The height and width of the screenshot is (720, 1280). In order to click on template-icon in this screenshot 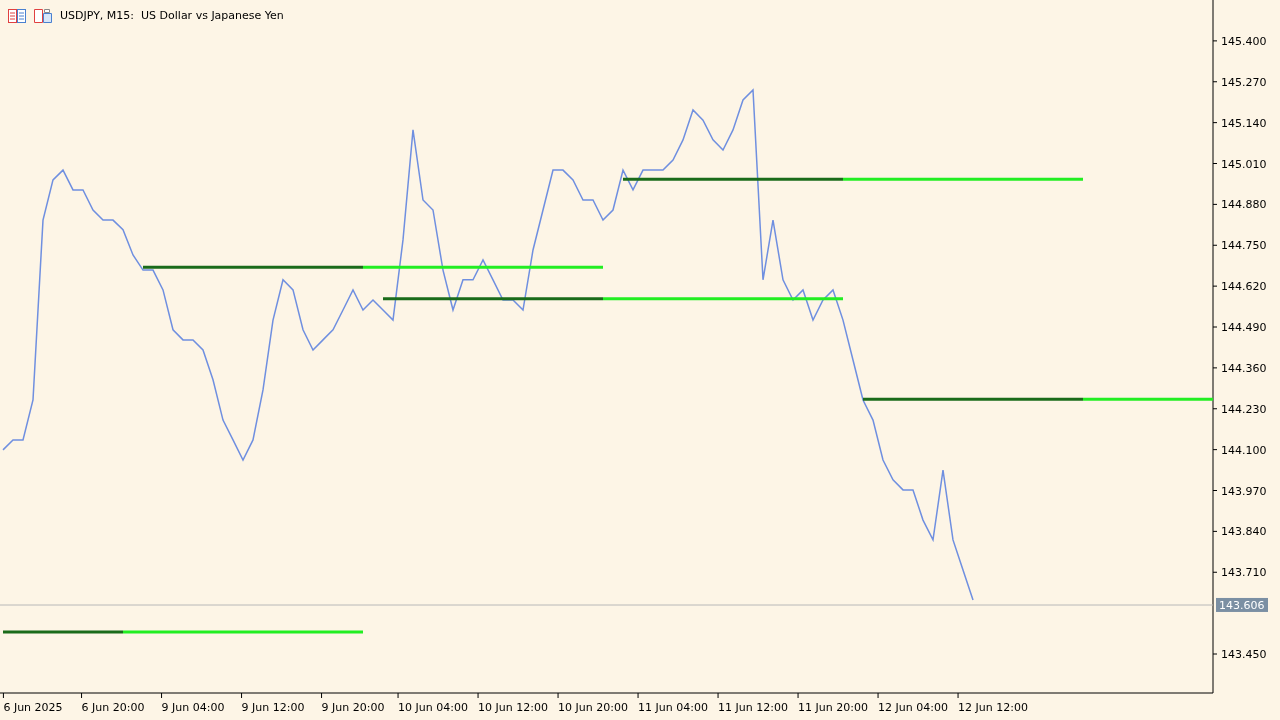, I will do `click(43, 16)`.